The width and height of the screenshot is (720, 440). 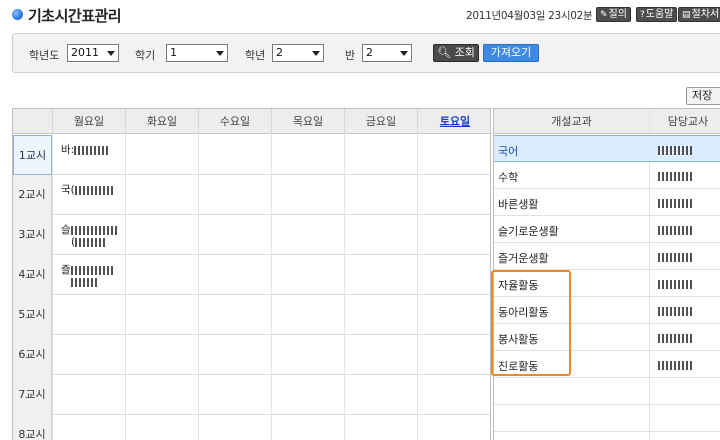 I want to click on year-select: 2011, so click(x=93, y=53).